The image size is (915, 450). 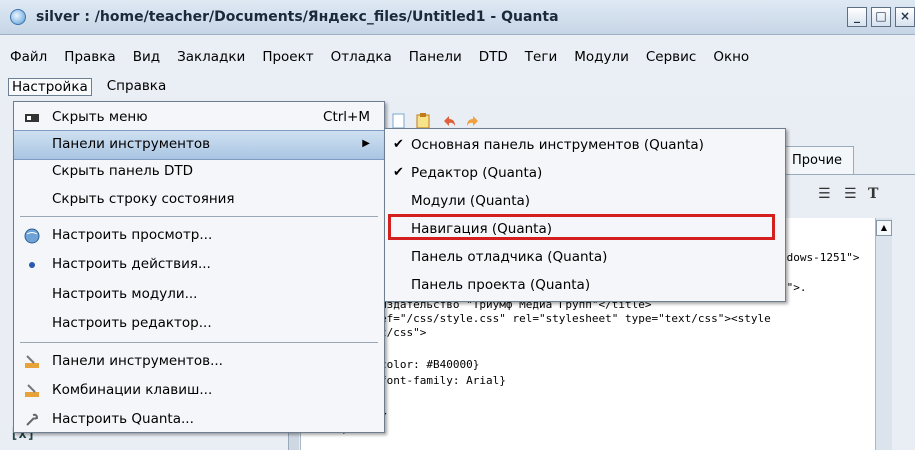 What do you see at coordinates (671, 57) in the screenshot?
I see `menu-tools: Сервис` at bounding box center [671, 57].